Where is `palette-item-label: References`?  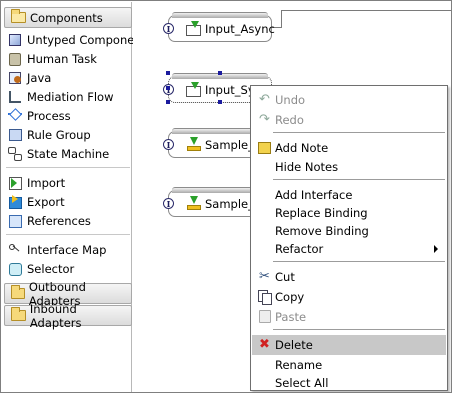 palette-item-label: References is located at coordinates (59, 221).